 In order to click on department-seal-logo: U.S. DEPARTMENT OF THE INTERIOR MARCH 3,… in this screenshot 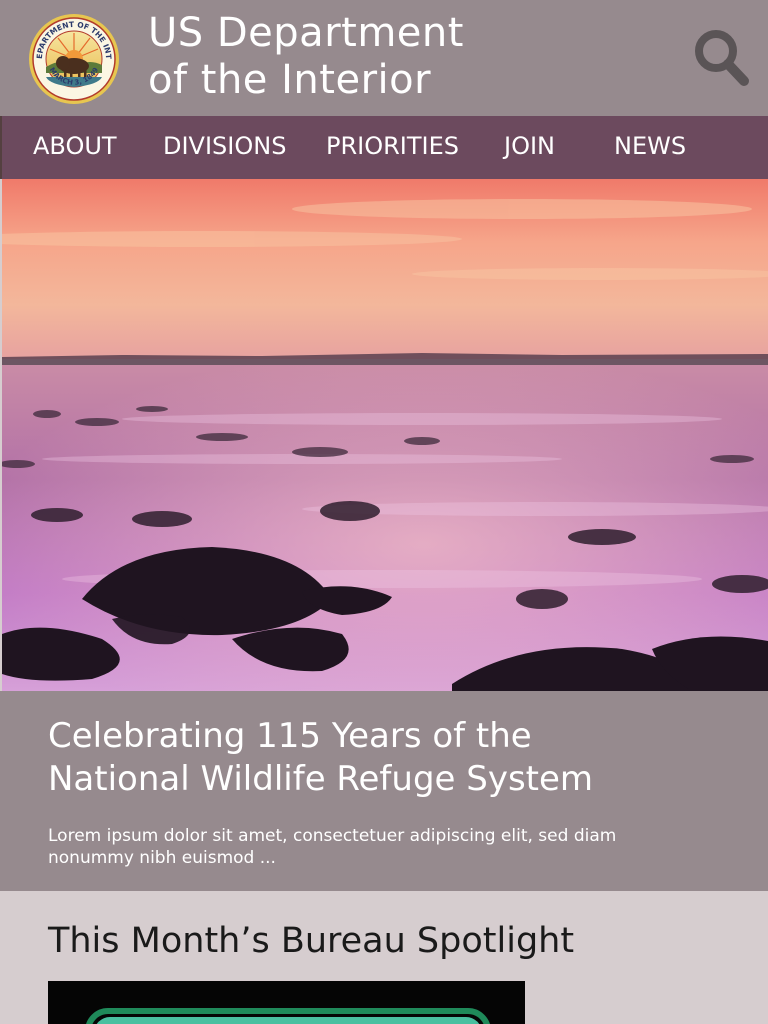, I will do `click(72, 55)`.